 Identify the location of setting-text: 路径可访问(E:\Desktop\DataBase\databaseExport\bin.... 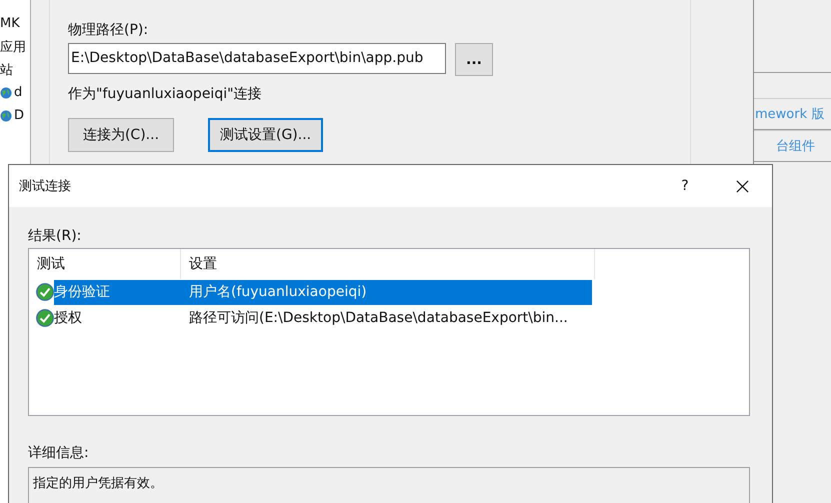
(378, 318).